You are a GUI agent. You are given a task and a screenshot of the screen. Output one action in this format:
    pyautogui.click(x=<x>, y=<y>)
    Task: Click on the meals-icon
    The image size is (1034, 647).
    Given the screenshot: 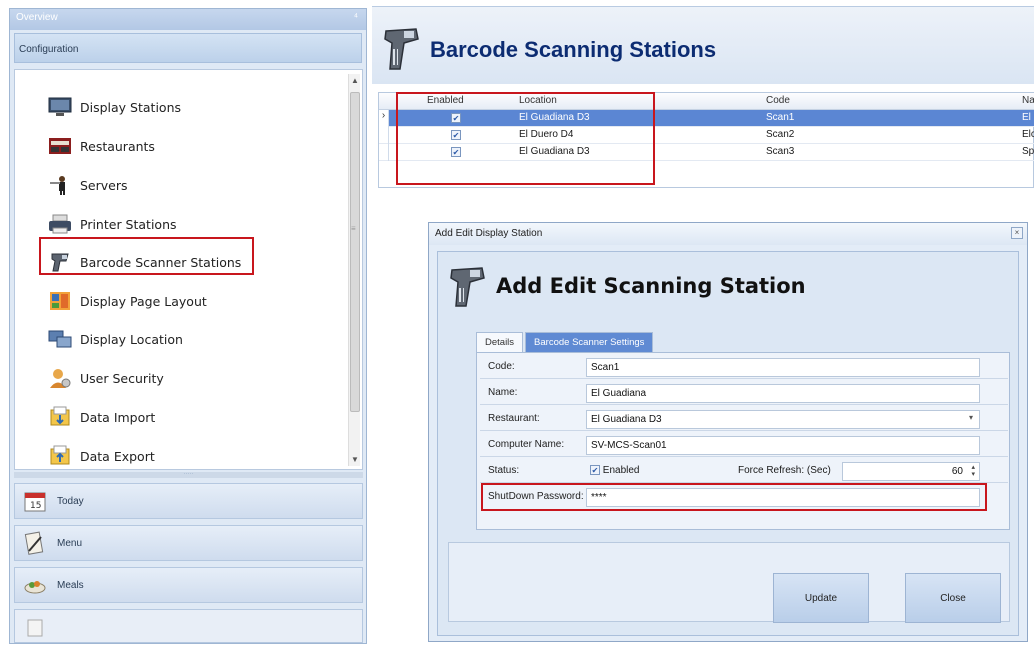 What is the action you would take?
    pyautogui.click(x=35, y=585)
    